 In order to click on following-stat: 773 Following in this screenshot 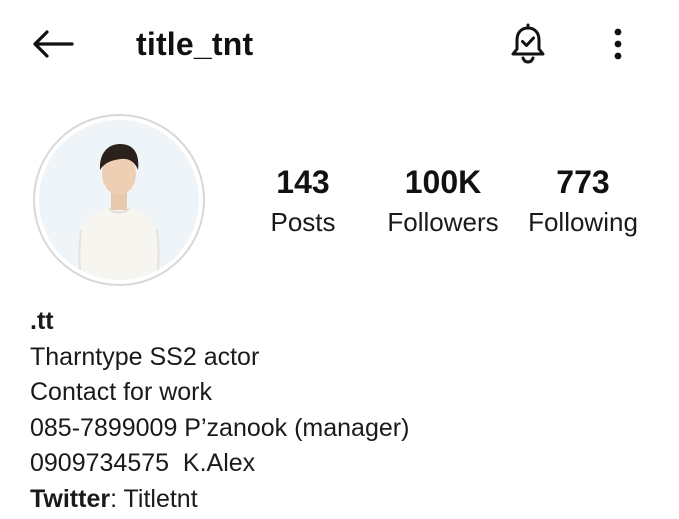, I will do `click(583, 202)`.